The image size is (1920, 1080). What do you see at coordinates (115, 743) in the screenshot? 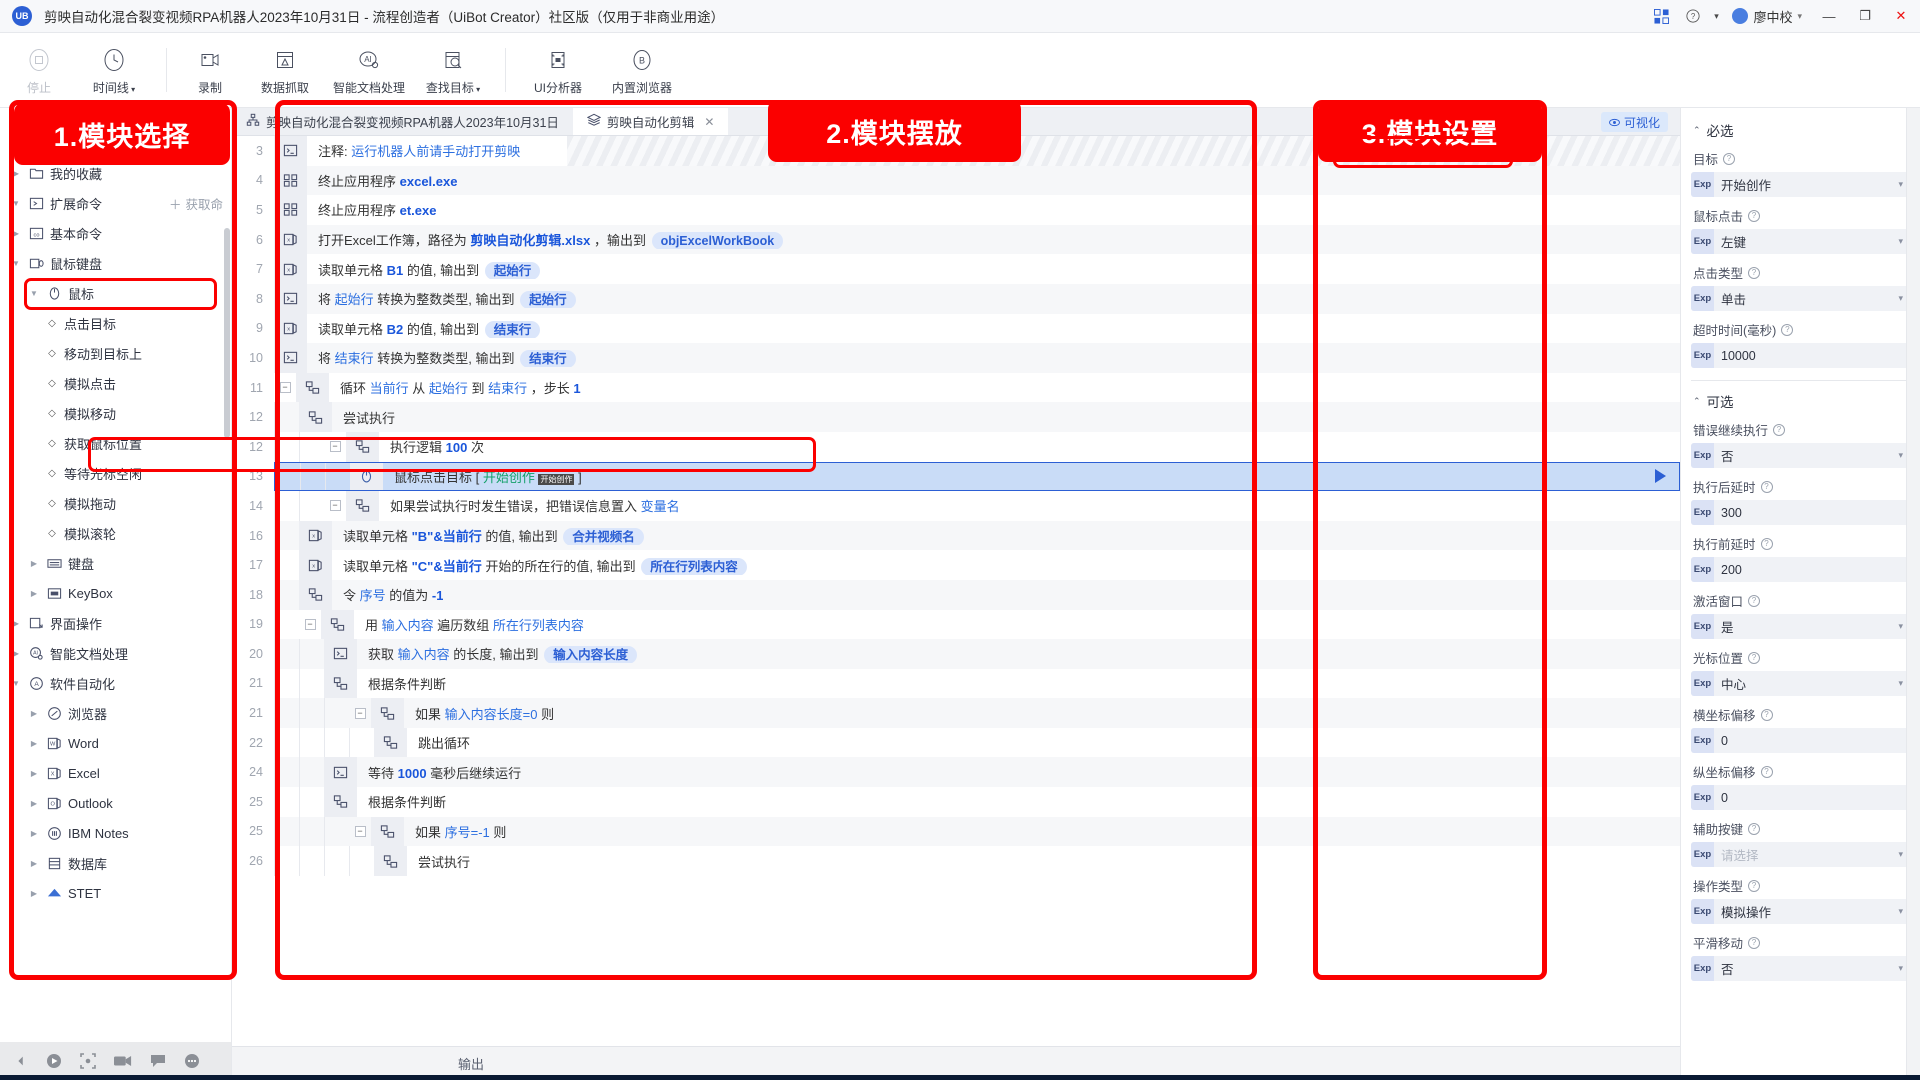
I see `sidebar-item-19: ▶ W Word` at bounding box center [115, 743].